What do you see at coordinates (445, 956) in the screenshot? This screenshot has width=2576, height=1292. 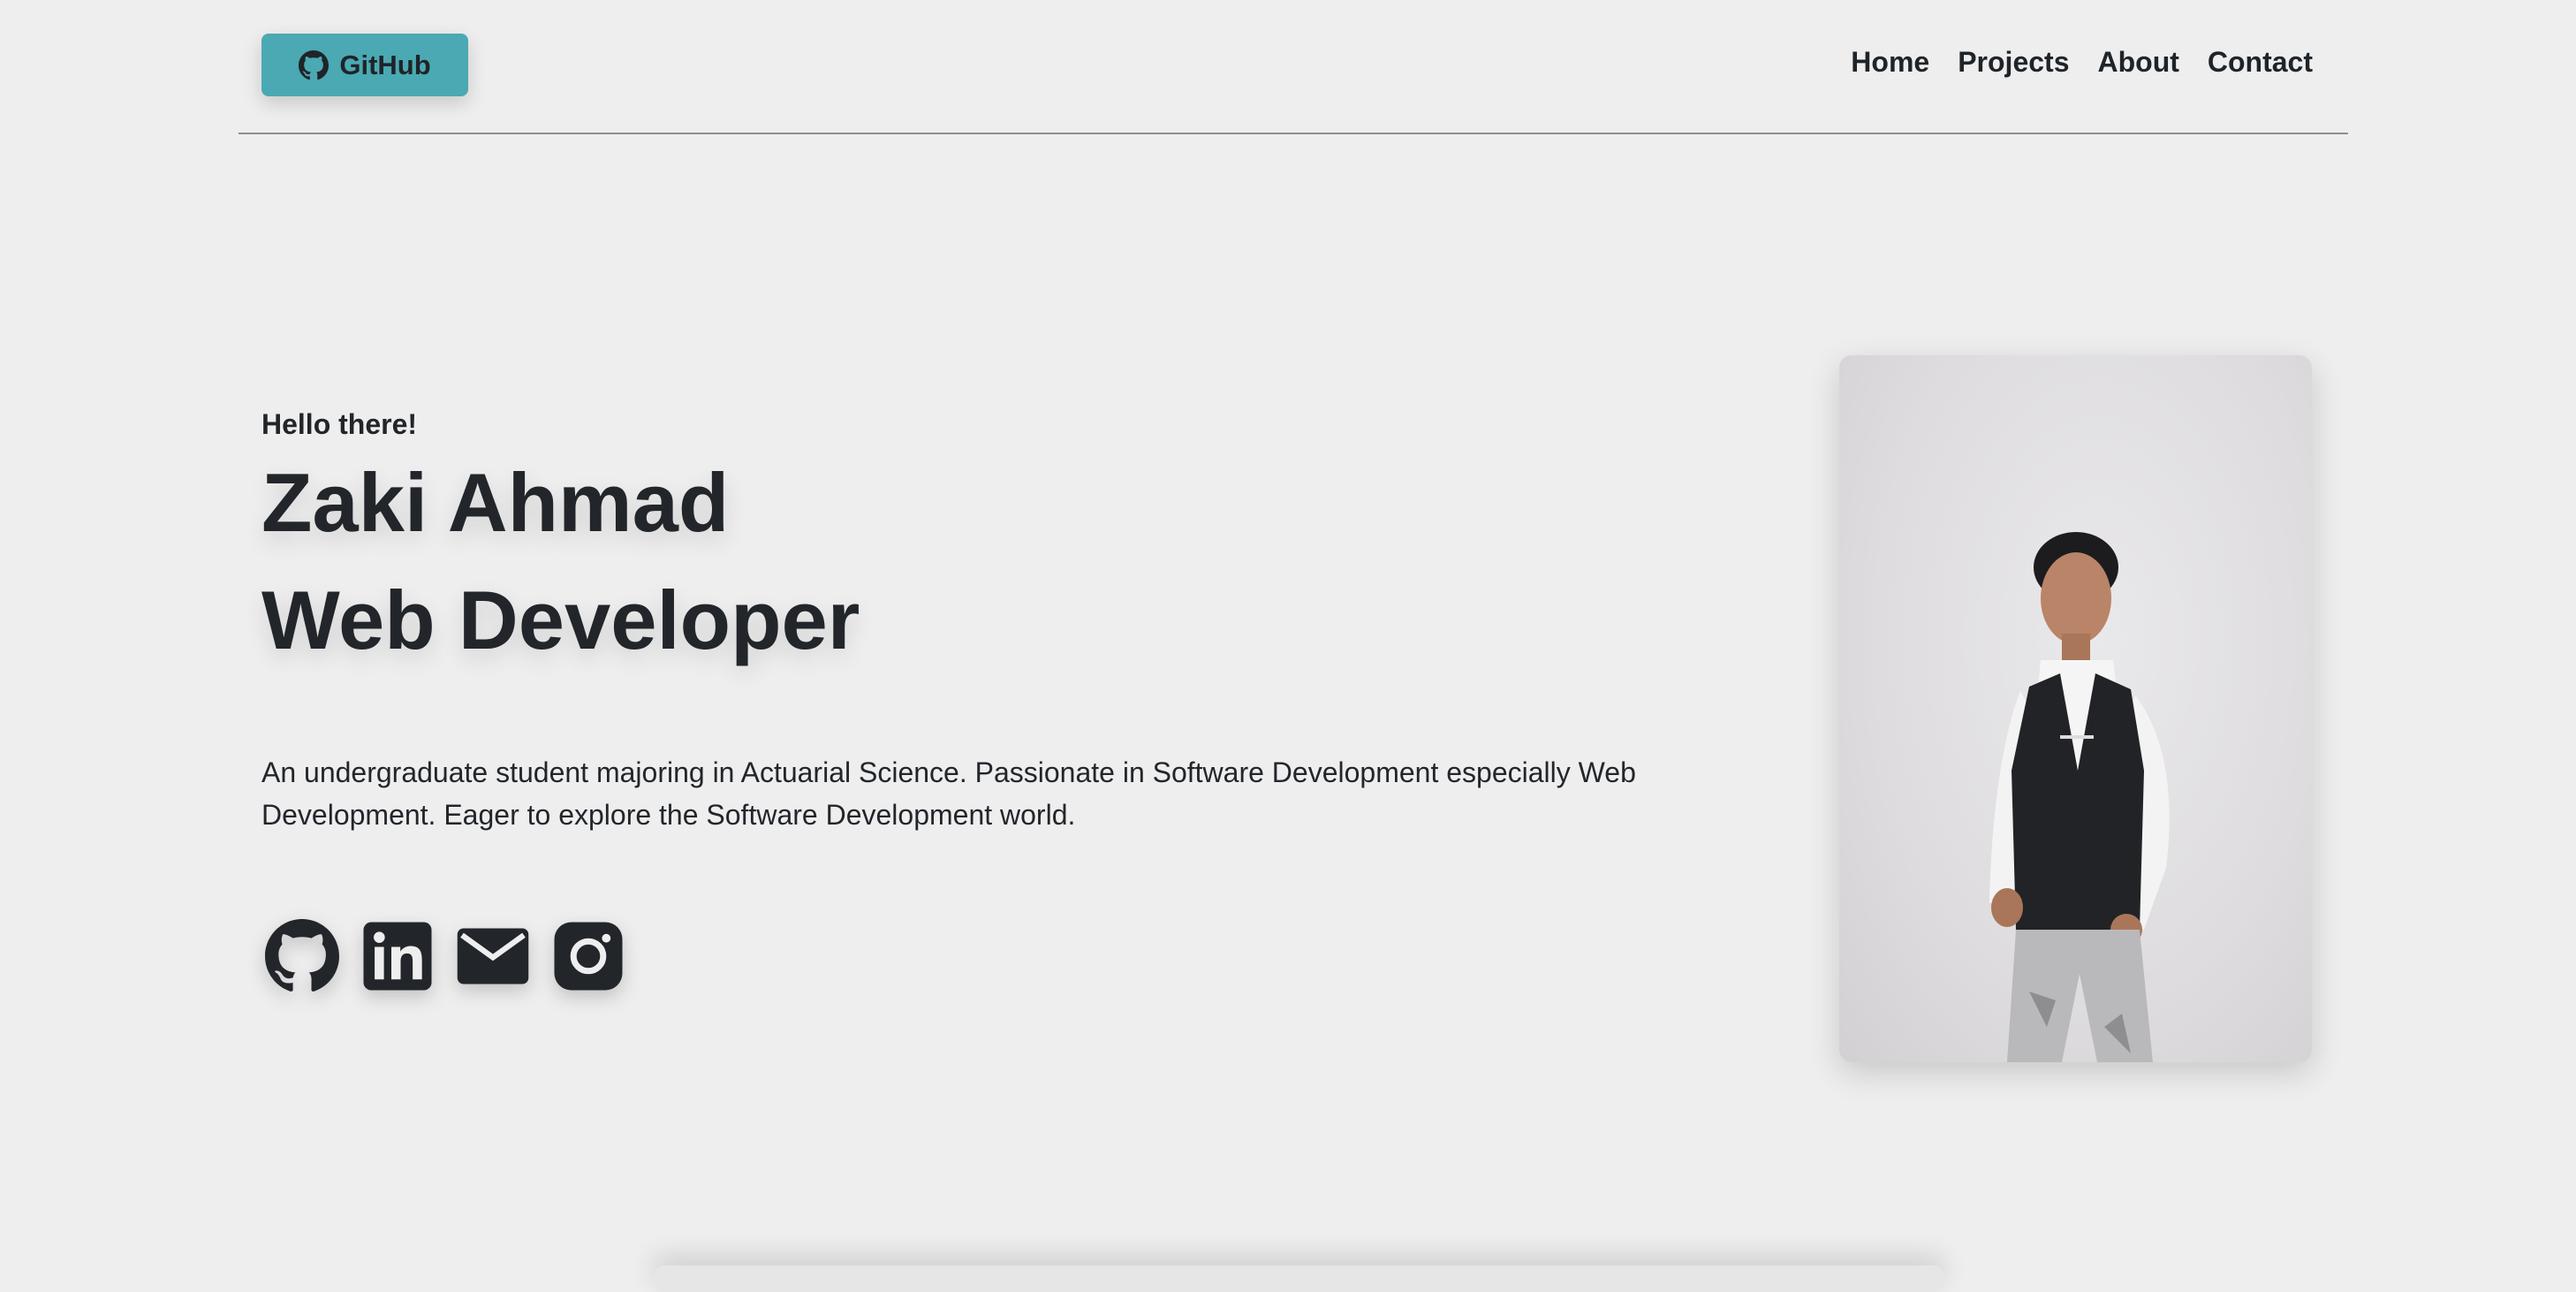 I see `social-links` at bounding box center [445, 956].